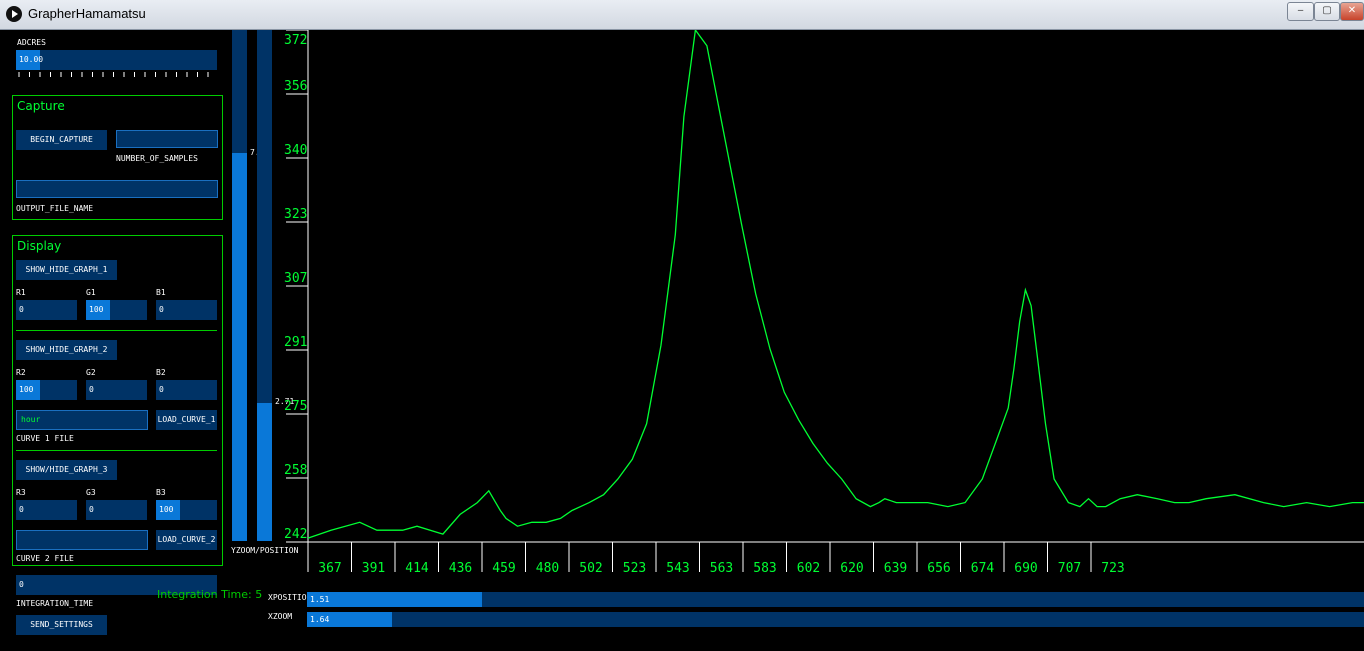 This screenshot has height=651, width=1364. What do you see at coordinates (66, 270) in the screenshot?
I see `show-hide-graph-1-button: SHOW_HIDE_GRAPH_1` at bounding box center [66, 270].